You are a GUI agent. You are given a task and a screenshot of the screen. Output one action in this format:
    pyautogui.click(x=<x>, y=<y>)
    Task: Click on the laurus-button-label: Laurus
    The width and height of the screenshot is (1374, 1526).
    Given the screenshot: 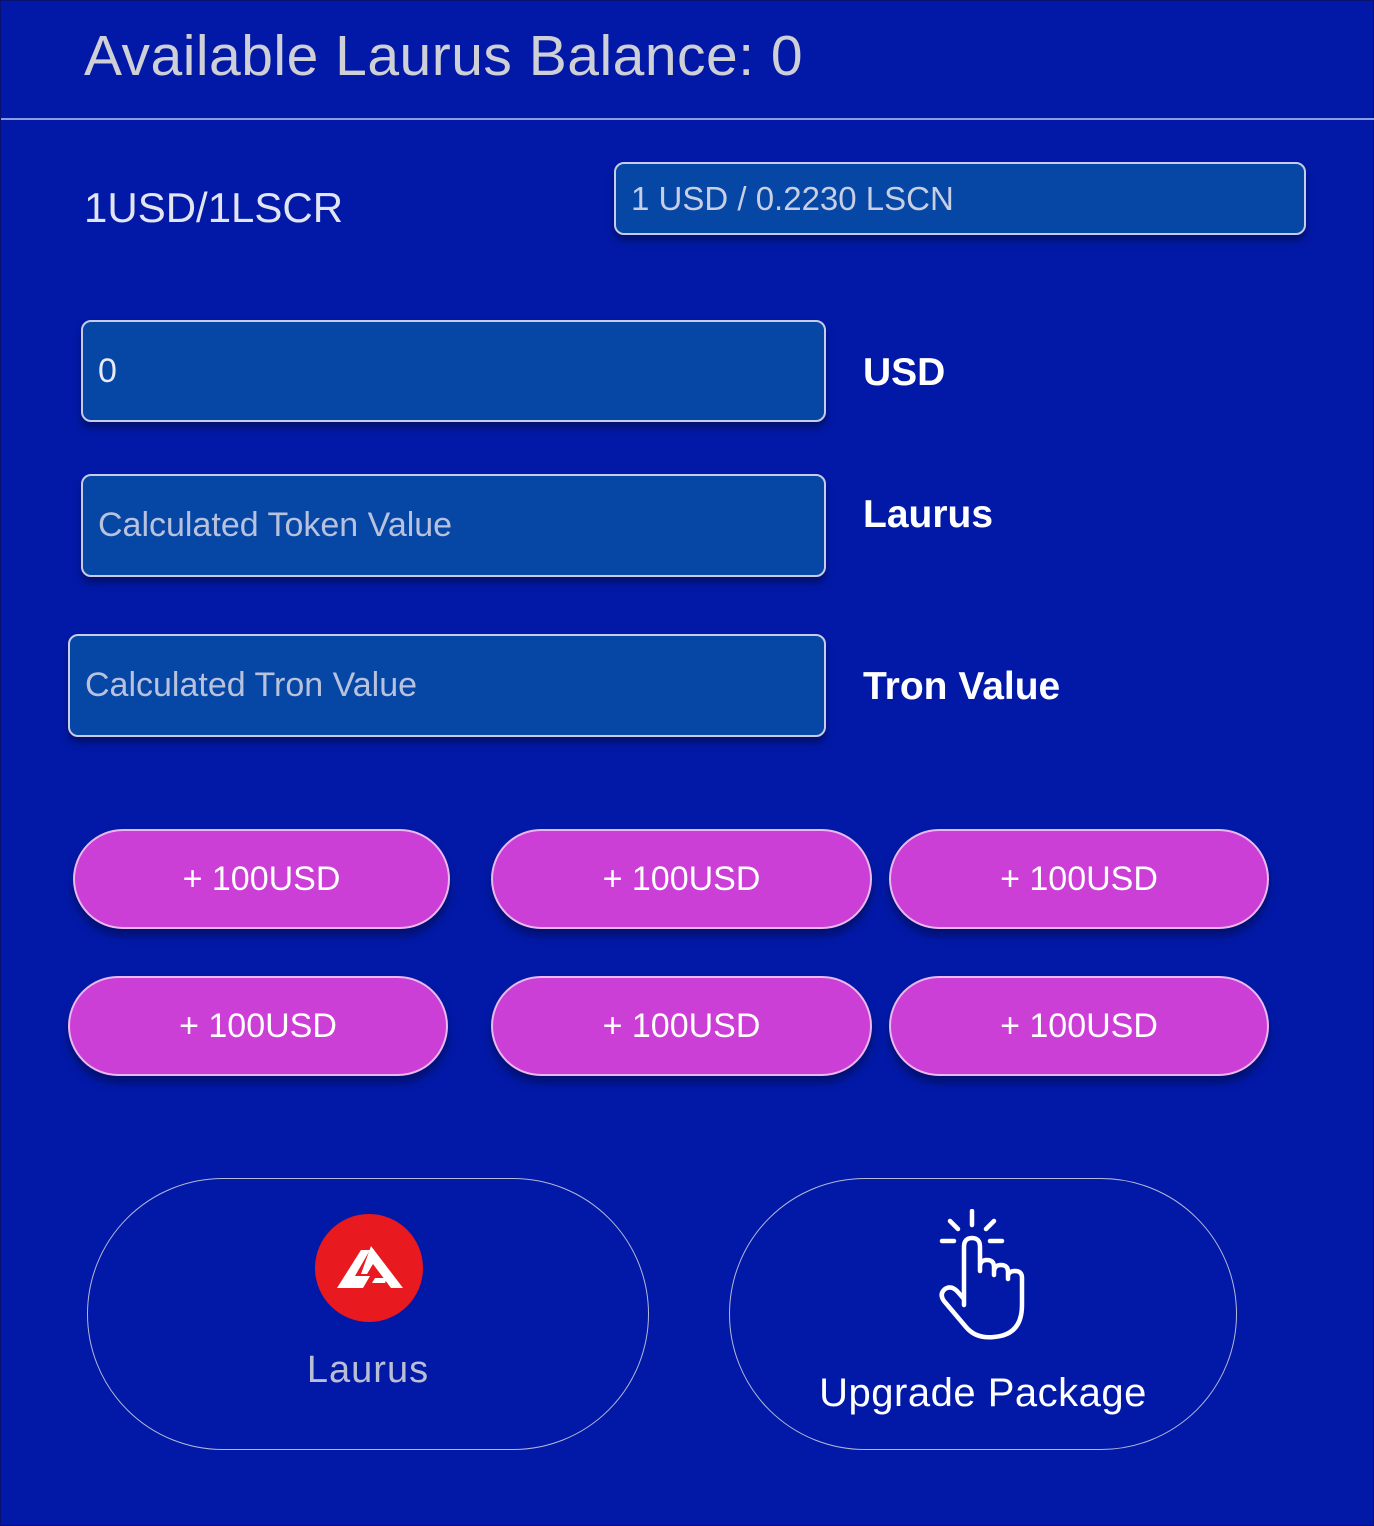 What is the action you would take?
    pyautogui.click(x=368, y=1370)
    